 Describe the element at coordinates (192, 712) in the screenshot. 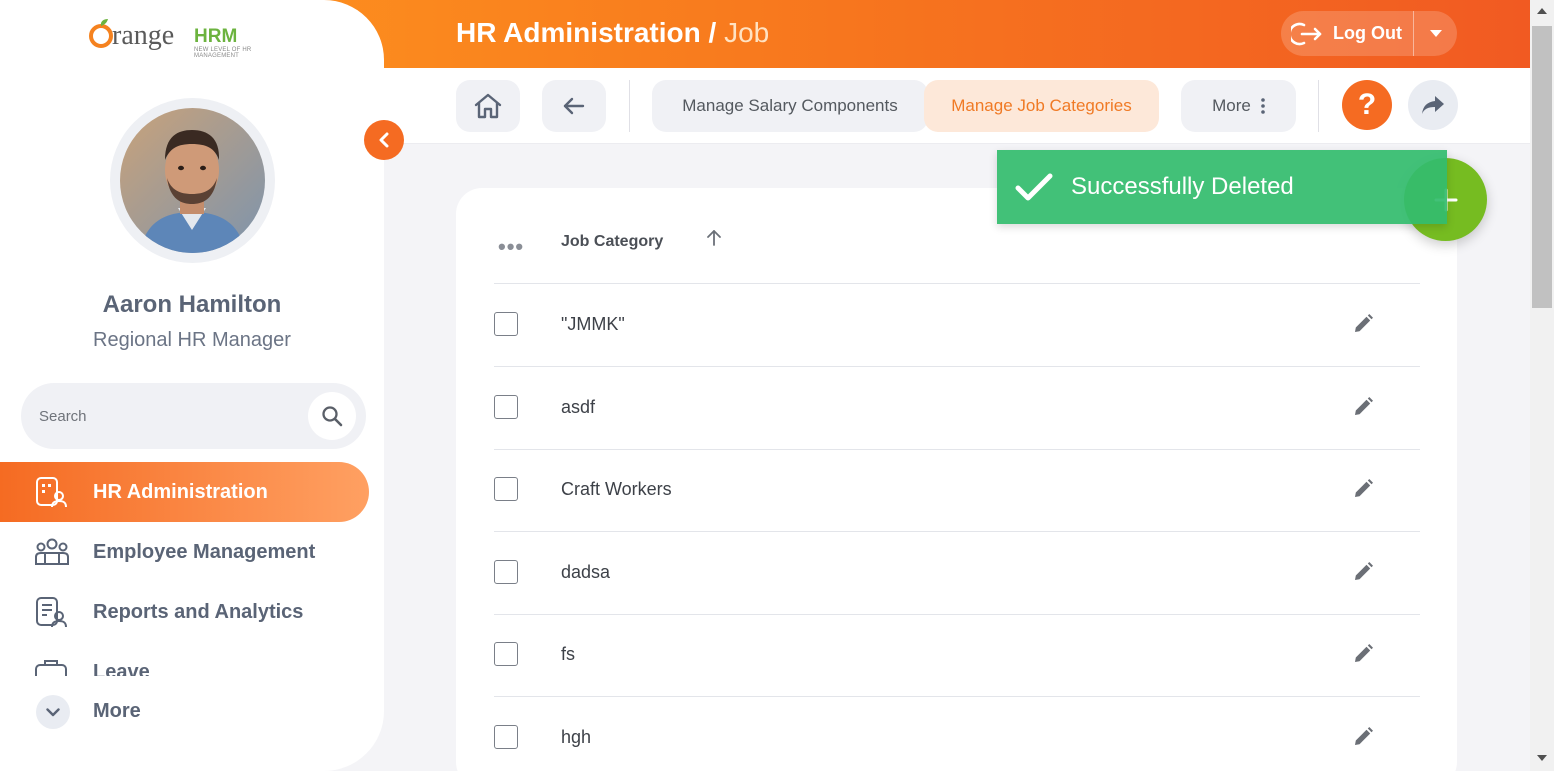

I see `sidebar-more: More` at that location.